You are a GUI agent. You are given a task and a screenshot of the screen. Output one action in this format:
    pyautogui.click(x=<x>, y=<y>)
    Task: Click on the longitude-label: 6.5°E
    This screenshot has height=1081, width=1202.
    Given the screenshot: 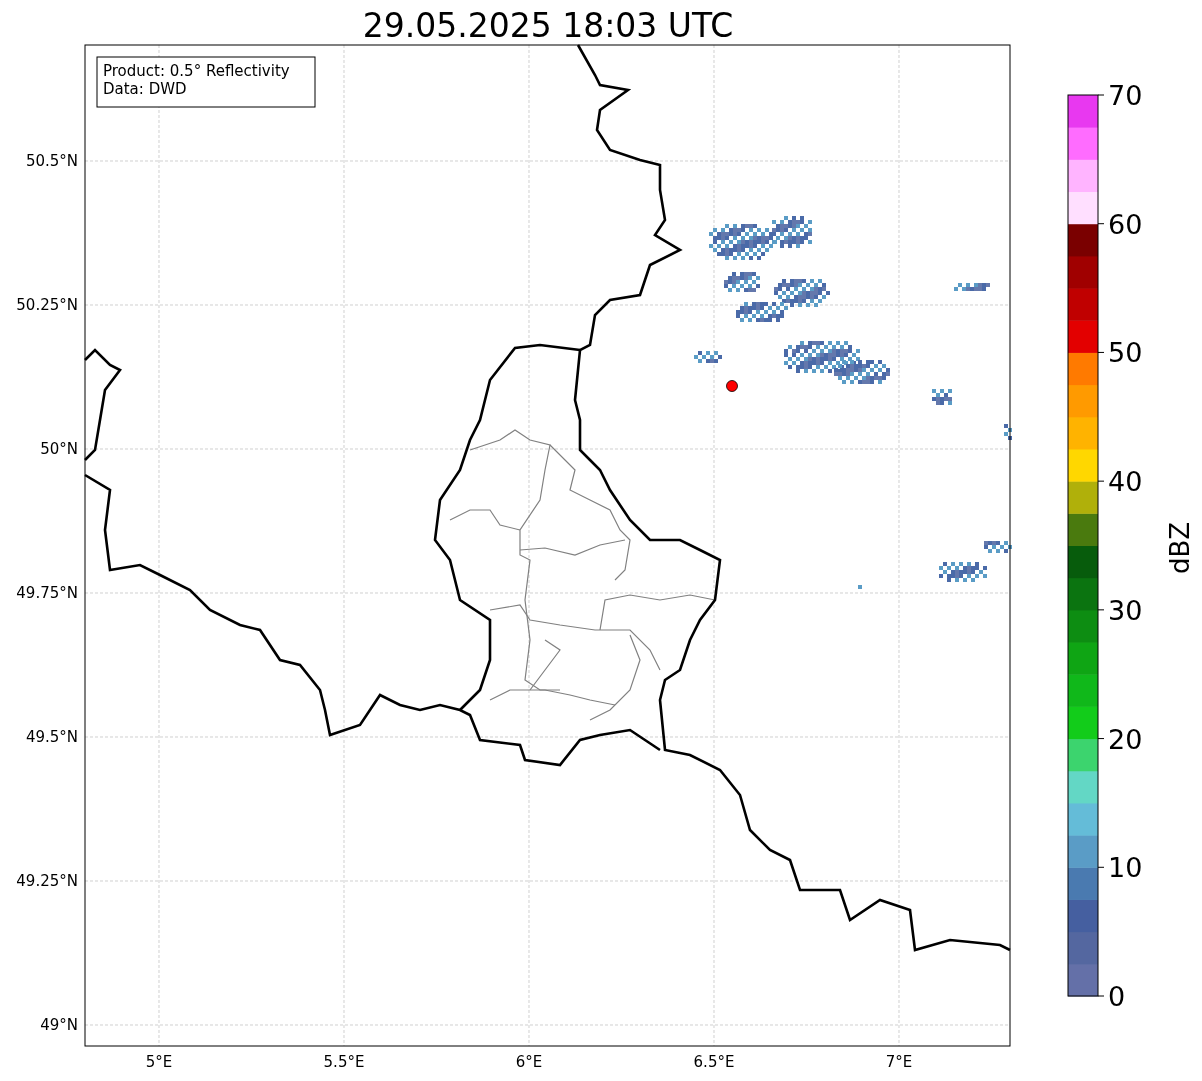 What is the action you would take?
    pyautogui.click(x=714, y=1062)
    